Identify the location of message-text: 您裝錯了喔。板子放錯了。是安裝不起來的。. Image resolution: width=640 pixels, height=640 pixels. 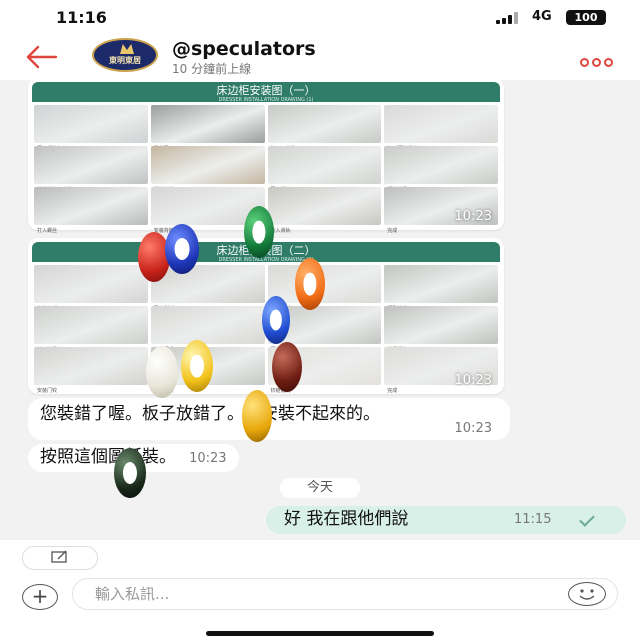
(210, 414).